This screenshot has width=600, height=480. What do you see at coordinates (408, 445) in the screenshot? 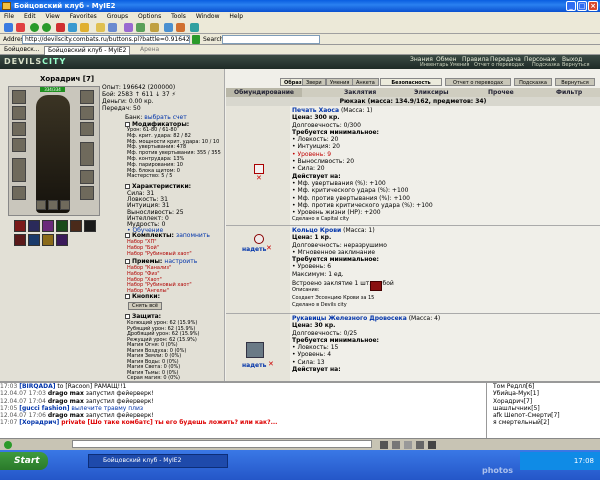
I see `chat-smile-icon` at bounding box center [408, 445].